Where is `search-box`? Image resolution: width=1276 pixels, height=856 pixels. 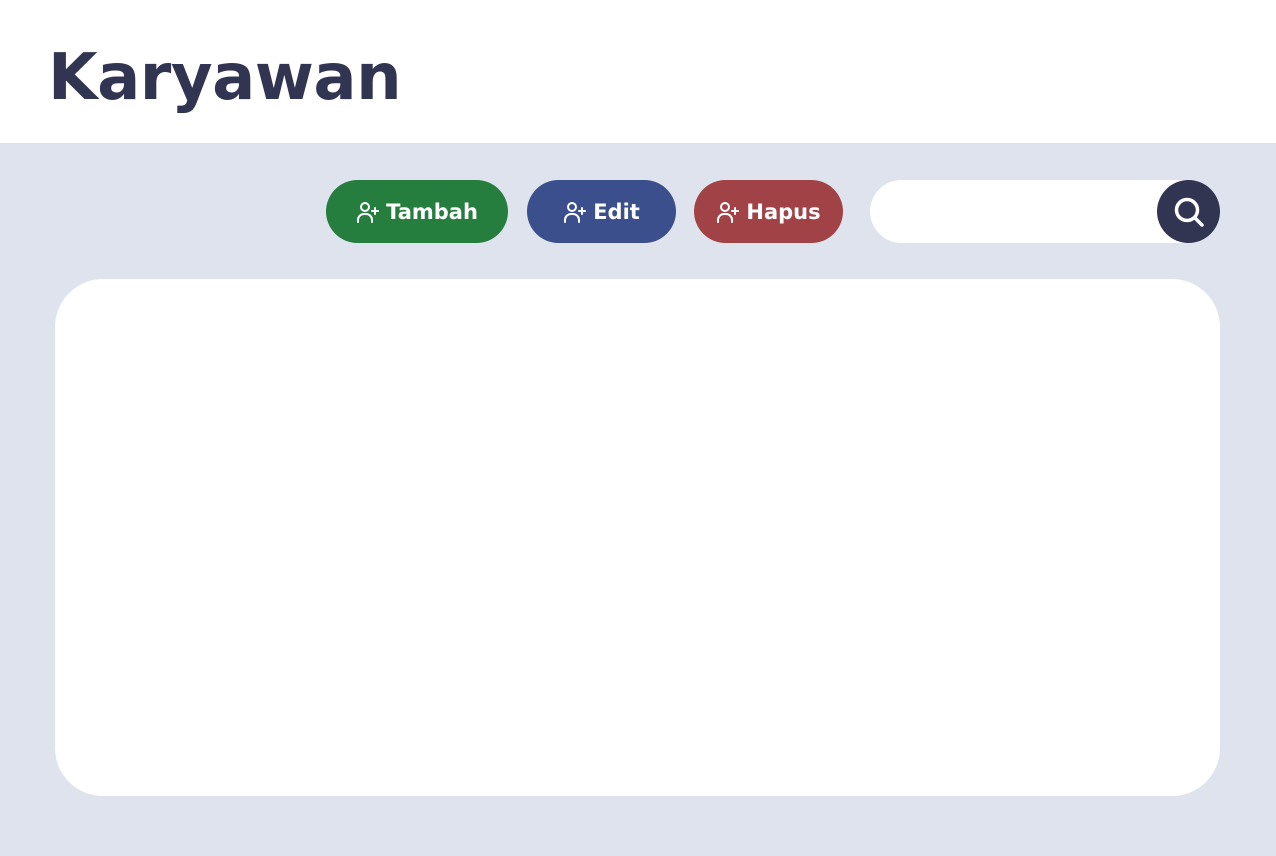 search-box is located at coordinates (1045, 211).